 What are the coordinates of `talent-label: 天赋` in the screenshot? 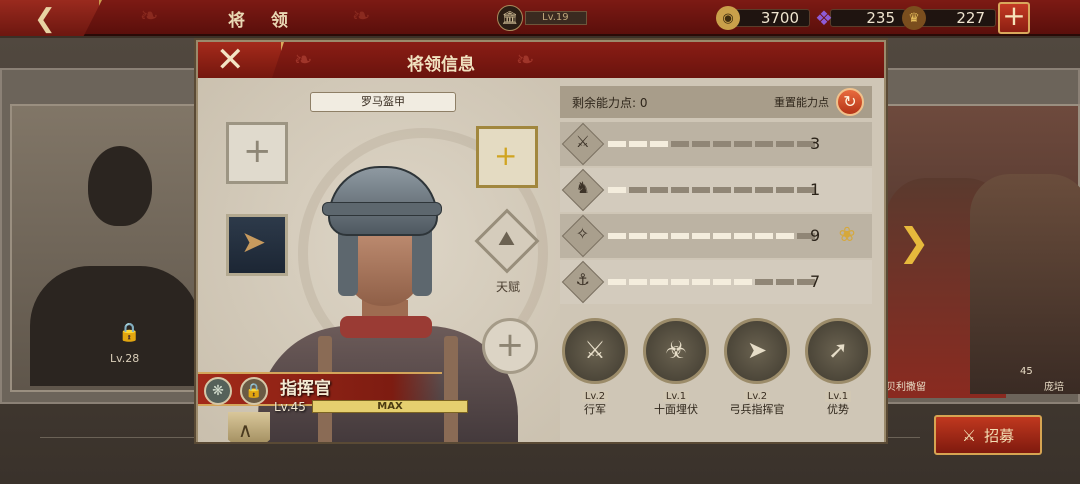 It's located at (508, 287).